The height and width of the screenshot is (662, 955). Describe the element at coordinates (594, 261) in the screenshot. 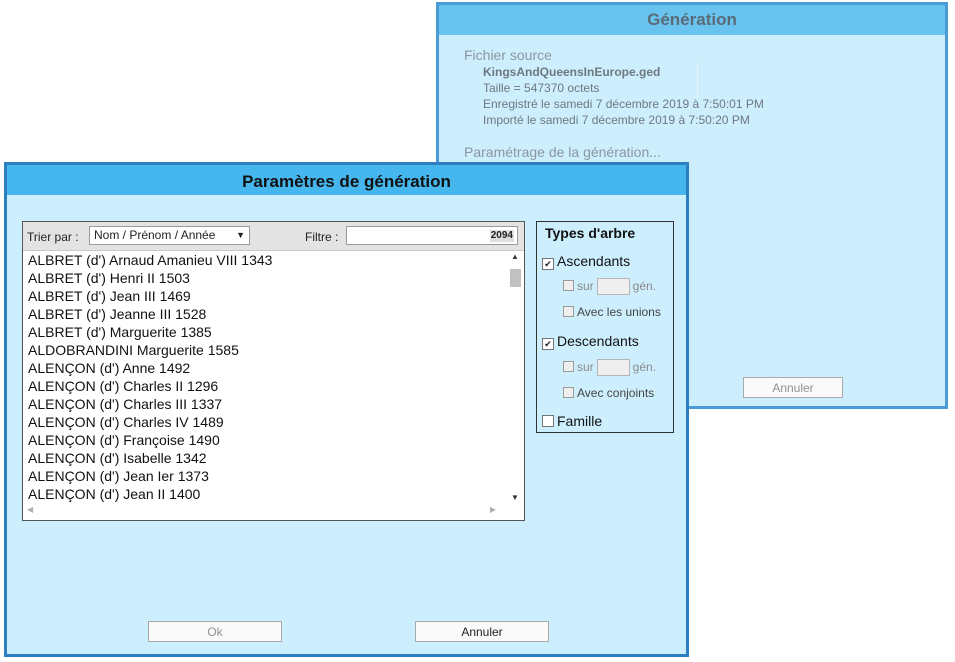

I see `ascendants-label: Ascendants` at that location.